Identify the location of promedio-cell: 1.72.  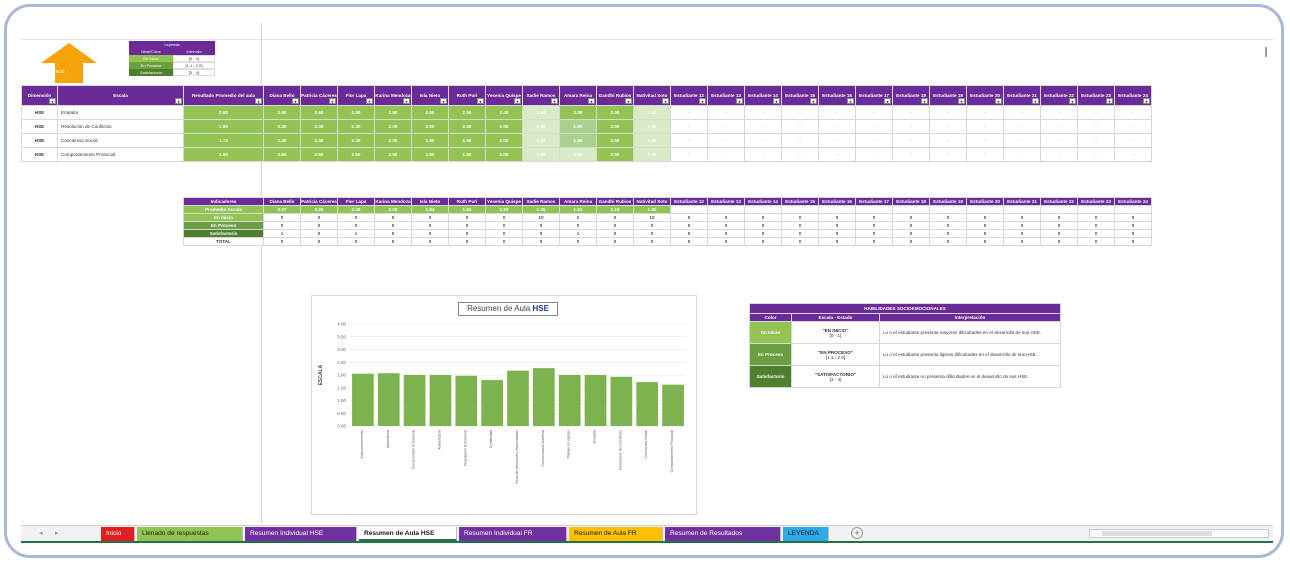
(223, 140).